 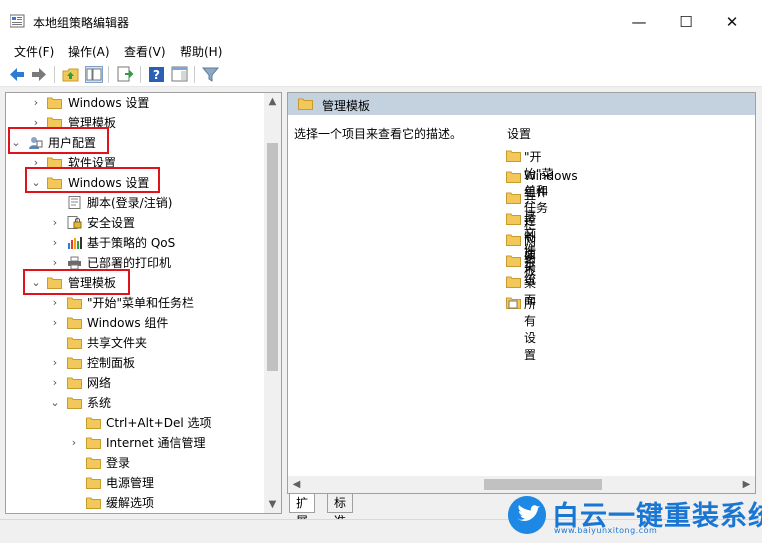 I want to click on tree-item-windows-settings-computer: › Windows 设置, so click(x=135, y=103).